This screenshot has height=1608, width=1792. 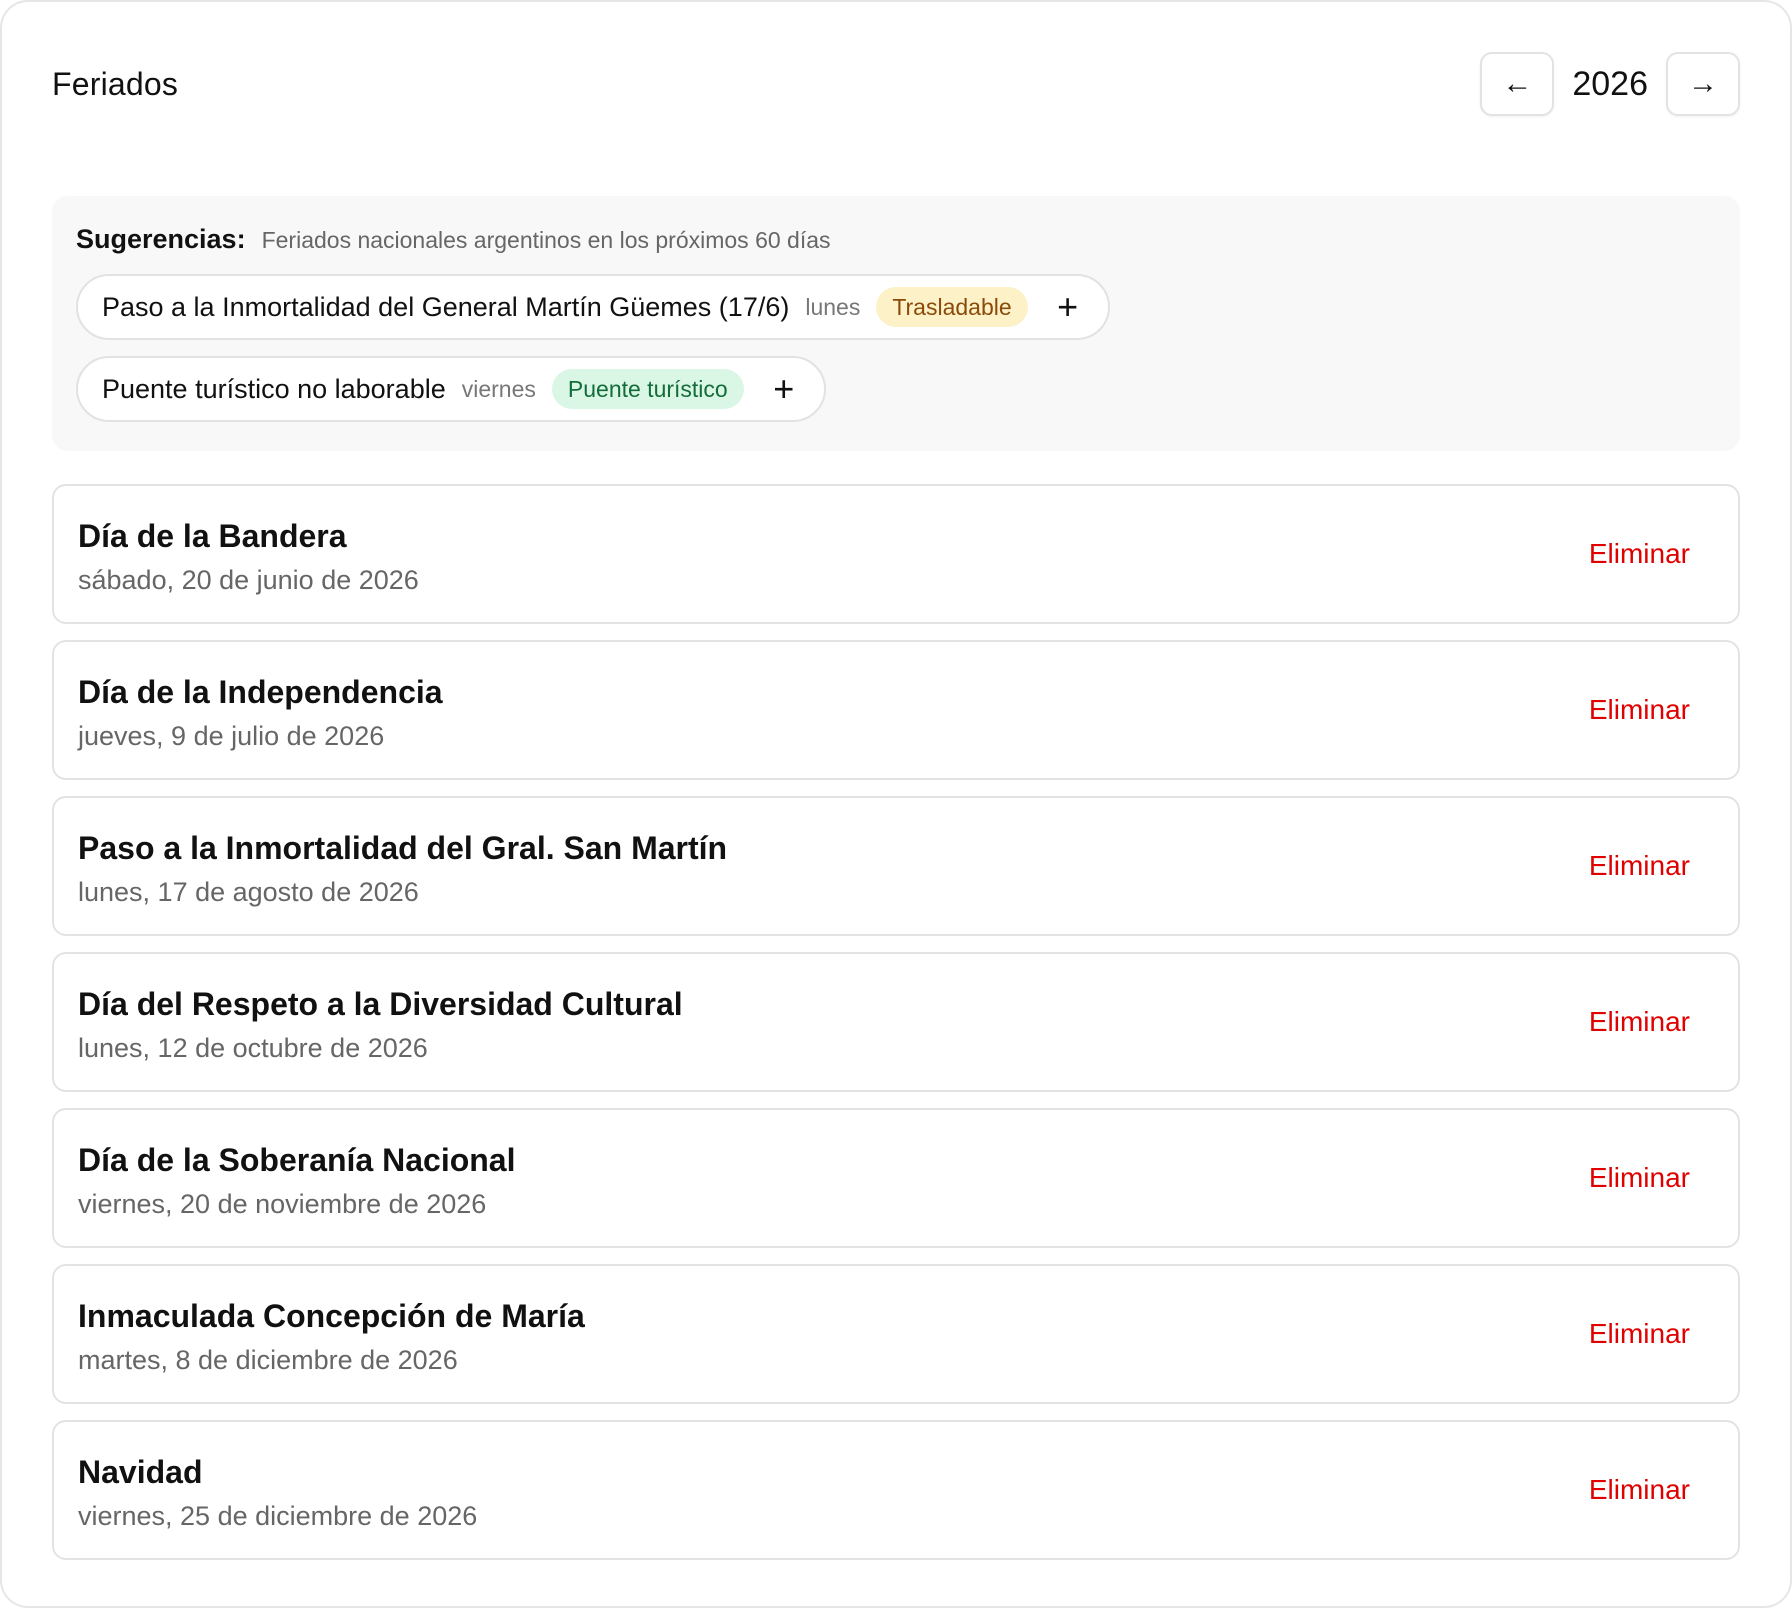 I want to click on holiday-date: viernes, 25 de diciembre de 2026, so click(x=278, y=1516).